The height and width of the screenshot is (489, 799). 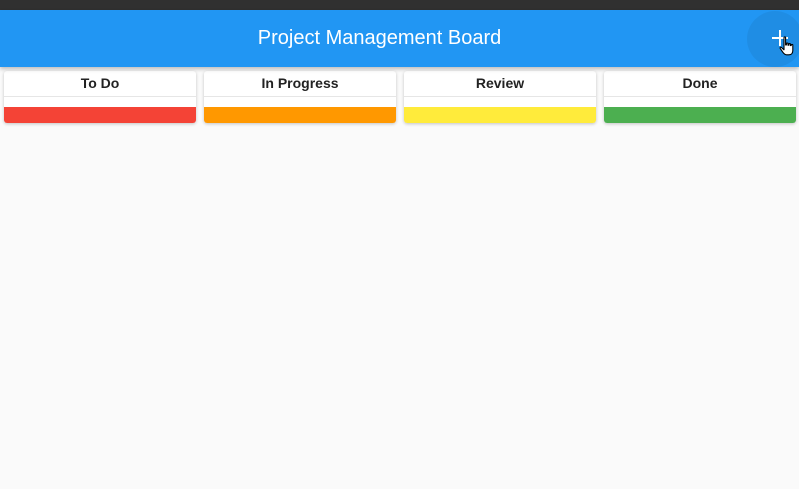 What do you see at coordinates (786, 46) in the screenshot?
I see `hand-cursor-icon` at bounding box center [786, 46].